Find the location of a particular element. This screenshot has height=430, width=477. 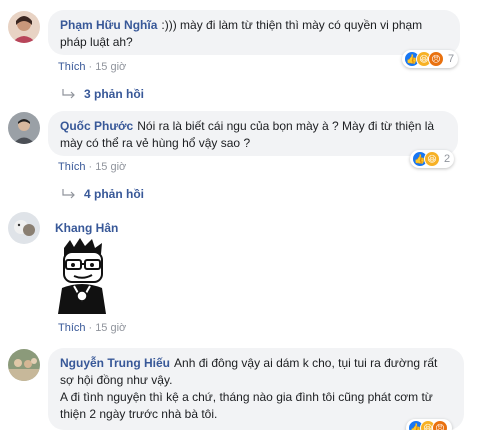

haha-reaction-icon: 😆 is located at coordinates (432, 159).